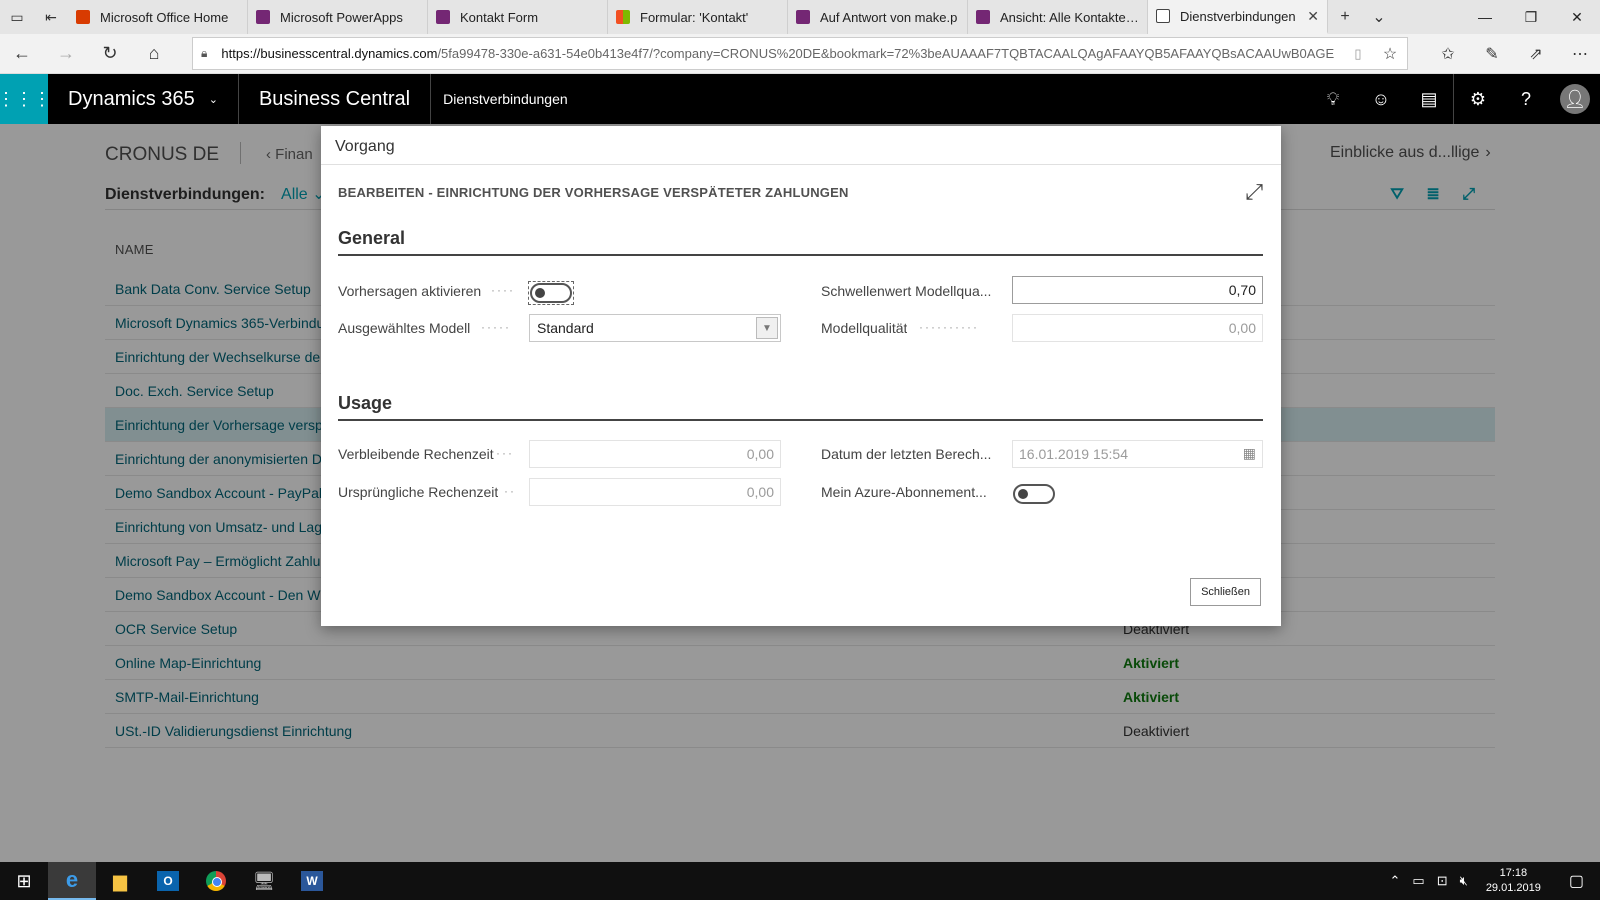 The width and height of the screenshot is (1600, 900). I want to click on chevron-up-icon: ⌃, so click(1395, 881).